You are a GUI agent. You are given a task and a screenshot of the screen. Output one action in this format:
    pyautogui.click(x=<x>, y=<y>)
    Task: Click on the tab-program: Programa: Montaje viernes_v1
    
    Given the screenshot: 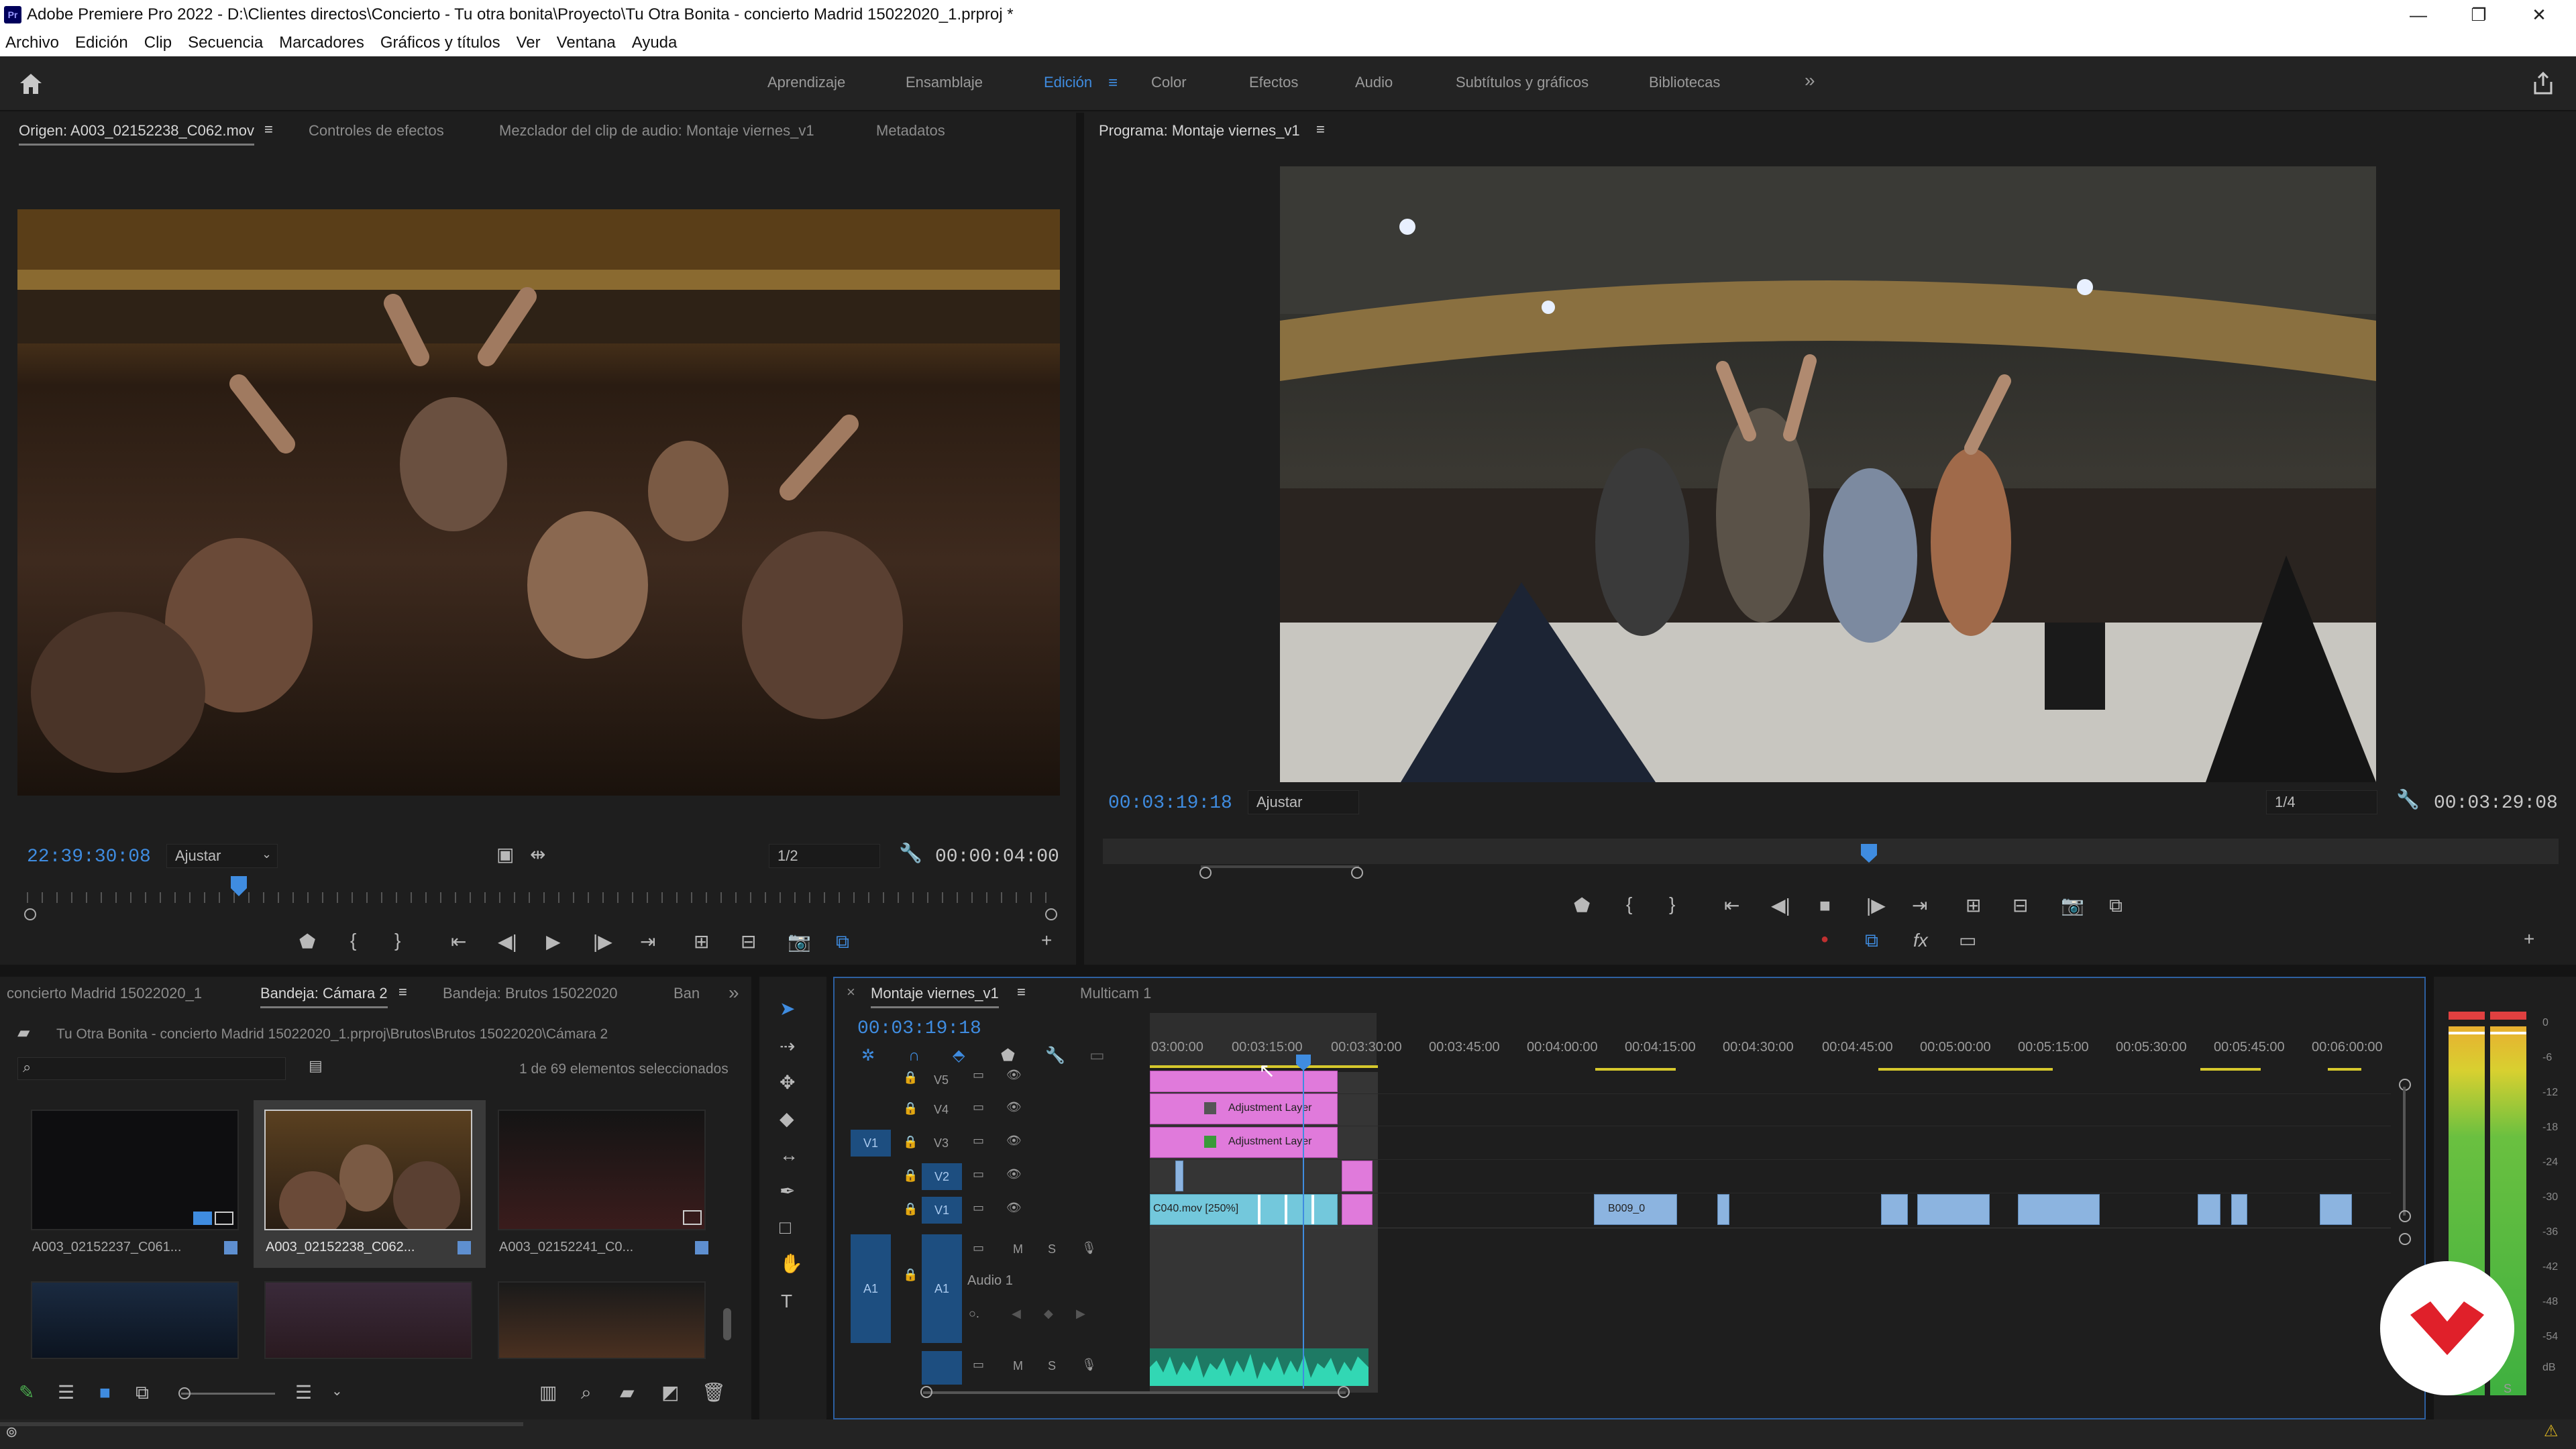 What is the action you would take?
    pyautogui.click(x=1199, y=131)
    